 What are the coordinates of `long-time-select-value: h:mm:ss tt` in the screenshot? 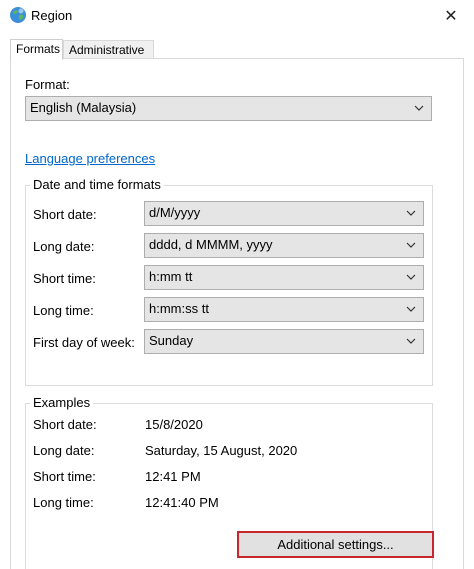 It's located at (179, 308).